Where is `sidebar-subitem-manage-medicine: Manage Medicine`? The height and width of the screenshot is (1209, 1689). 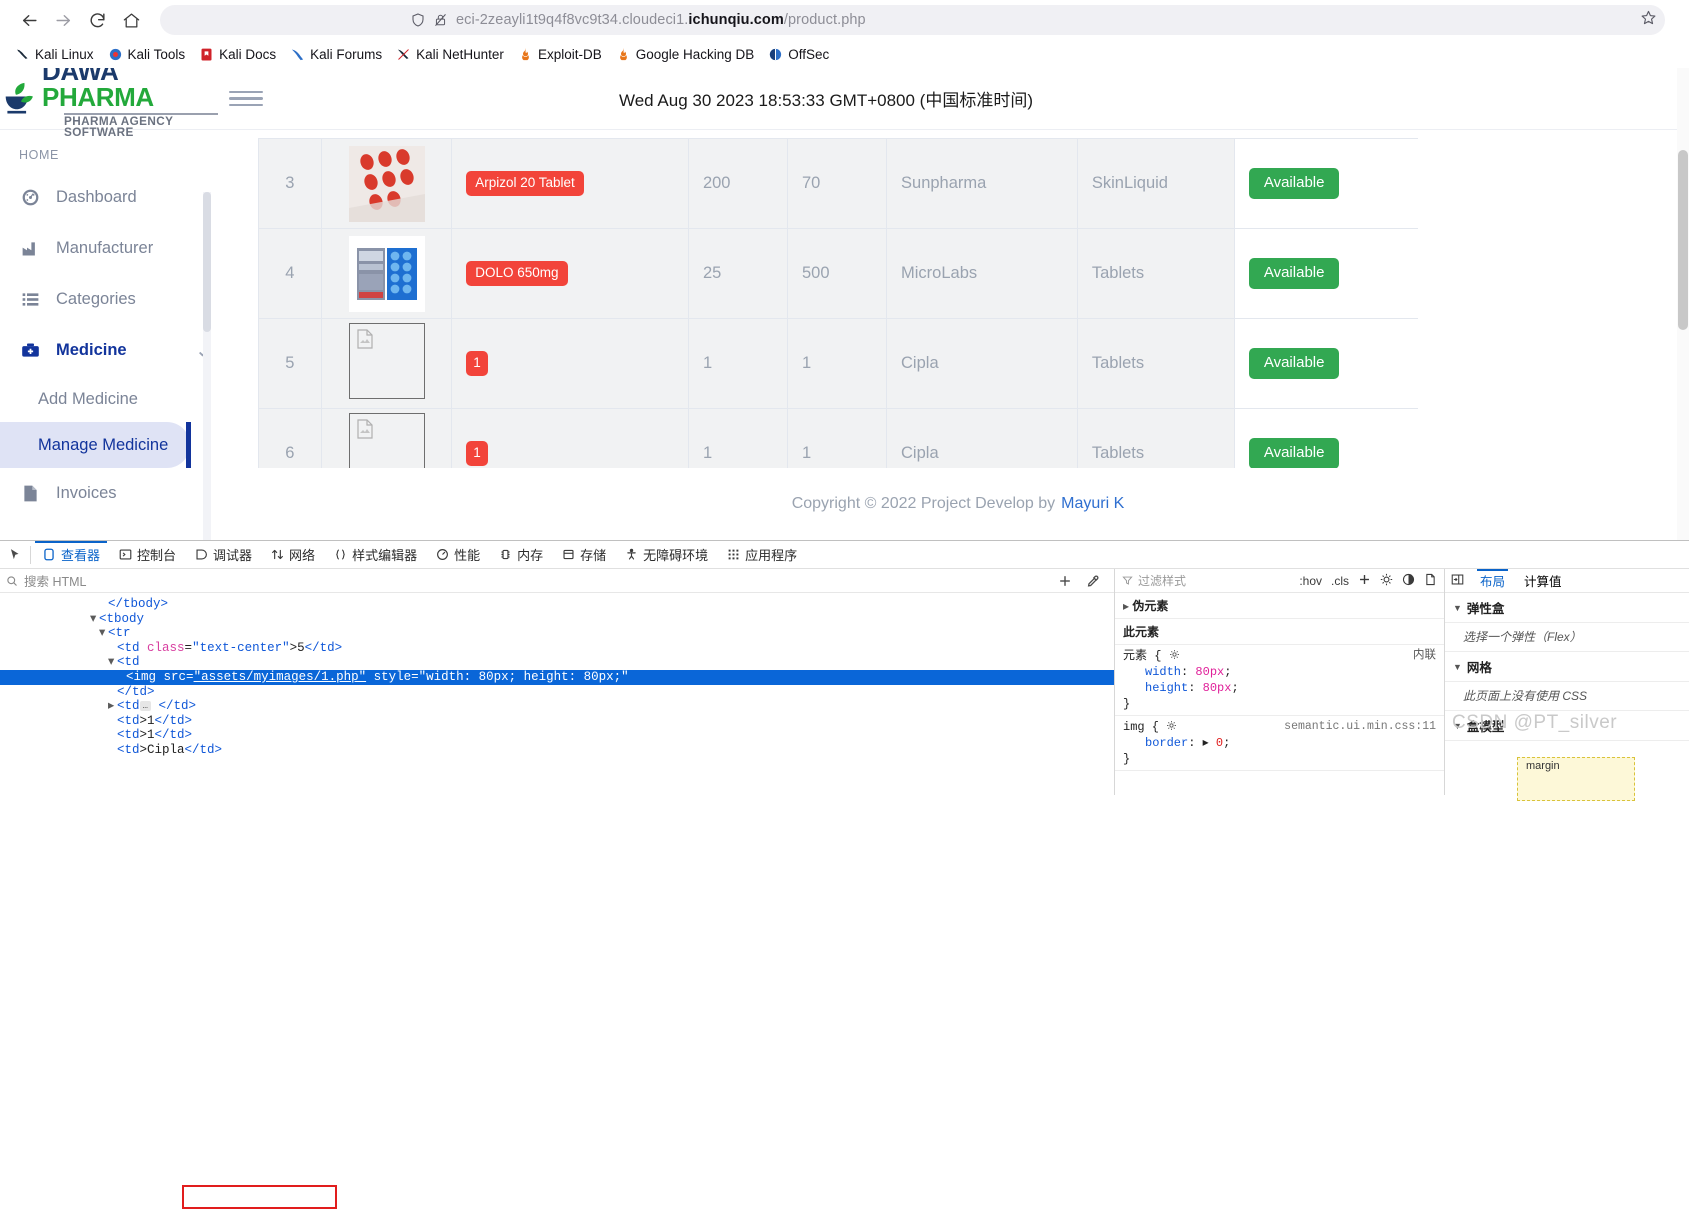 sidebar-subitem-manage-medicine: Manage Medicine is located at coordinates (95, 445).